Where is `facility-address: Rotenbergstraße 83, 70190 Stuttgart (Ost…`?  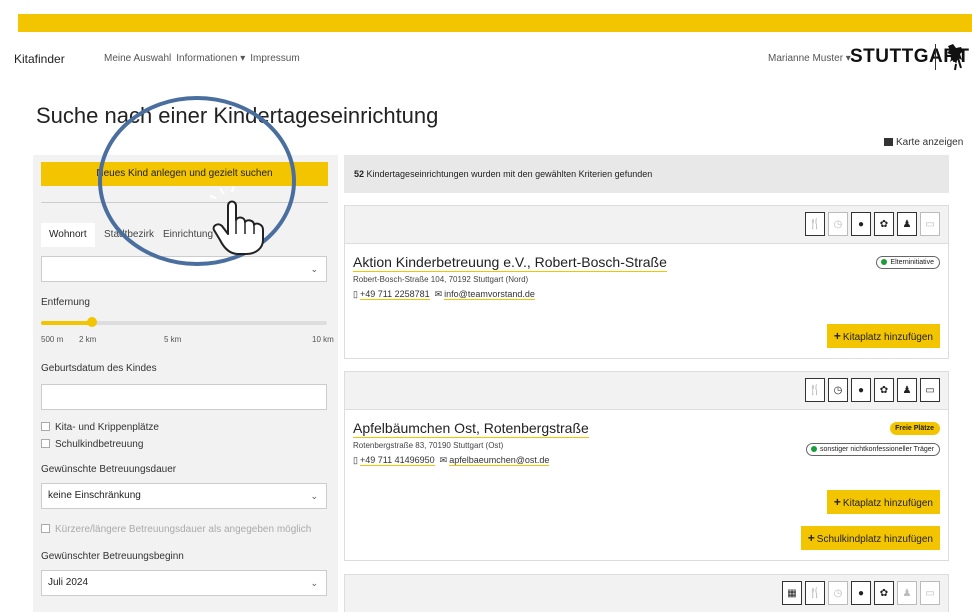 facility-address: Rotenbergstraße 83, 70190 Stuttgart (Ost… is located at coordinates (428, 445).